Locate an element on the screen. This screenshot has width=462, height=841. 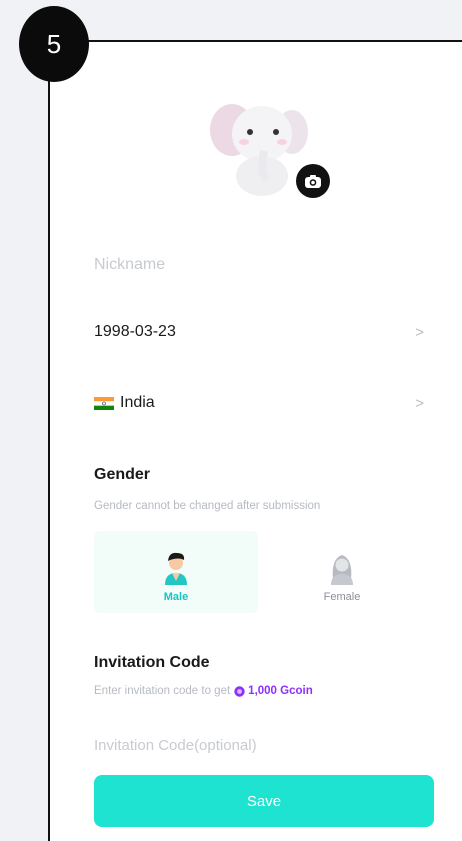
invitation-hint: Enter invitation code to get 1,000 Gcoin is located at coordinates (203, 691).